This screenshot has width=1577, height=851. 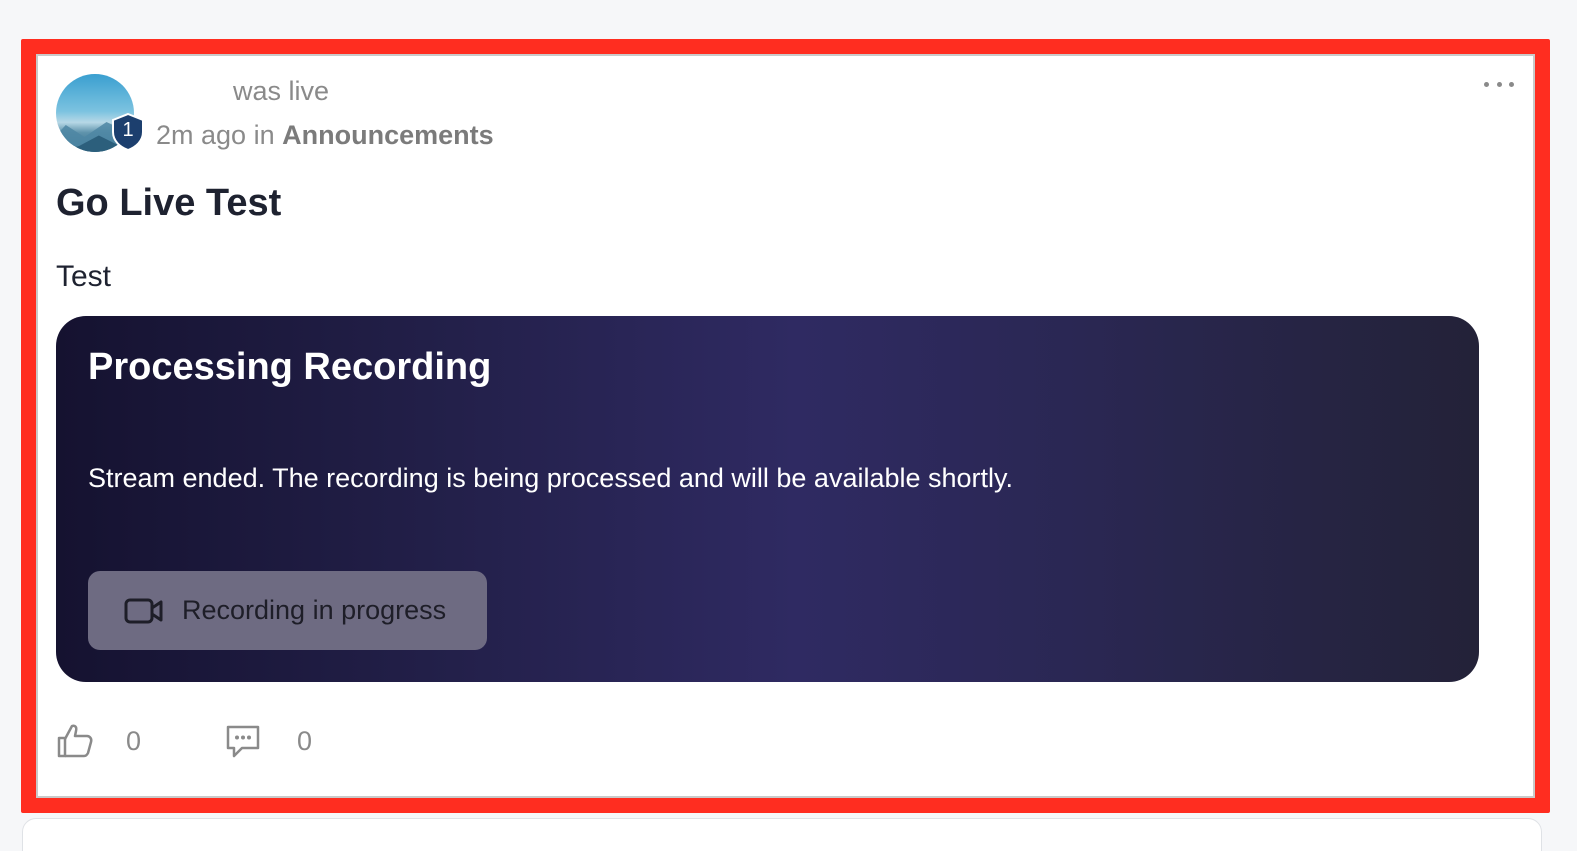 I want to click on recording-status-button: Recording in progress, so click(x=287, y=610).